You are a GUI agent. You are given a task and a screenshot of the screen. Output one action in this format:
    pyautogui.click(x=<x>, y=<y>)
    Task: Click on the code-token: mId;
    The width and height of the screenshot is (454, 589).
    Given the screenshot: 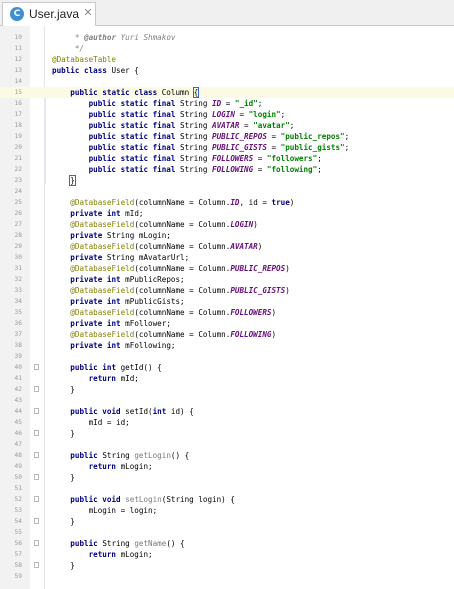 What is the action you would take?
    pyautogui.click(x=129, y=378)
    